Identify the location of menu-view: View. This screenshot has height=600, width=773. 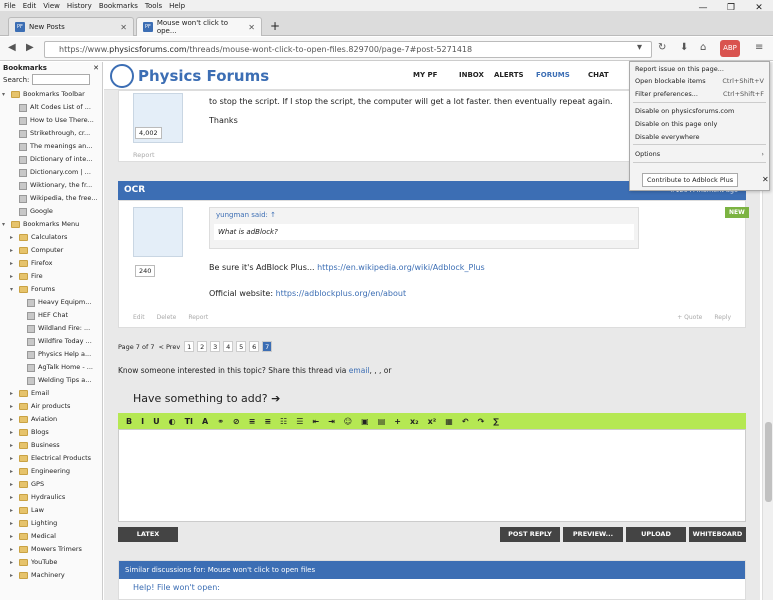
(51, 6).